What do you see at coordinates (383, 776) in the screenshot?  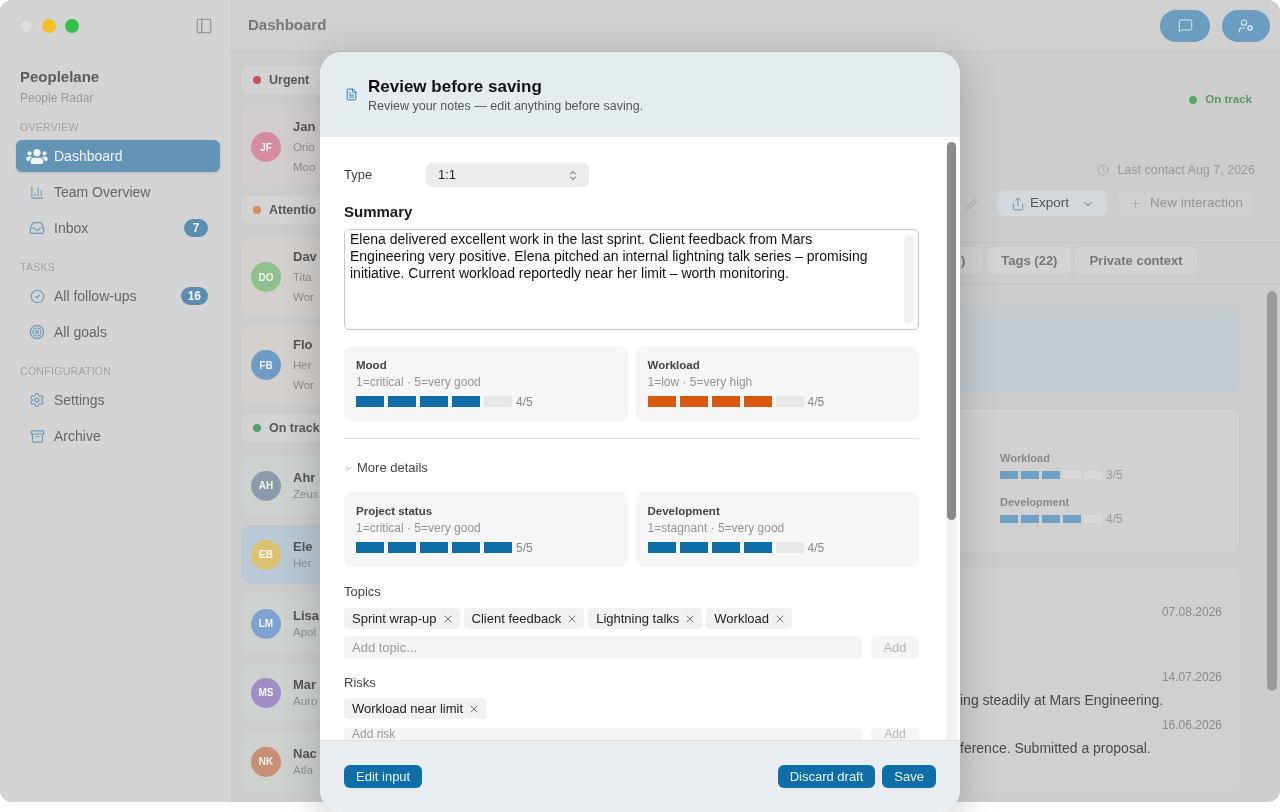 I see `footer-button: Edit input` at bounding box center [383, 776].